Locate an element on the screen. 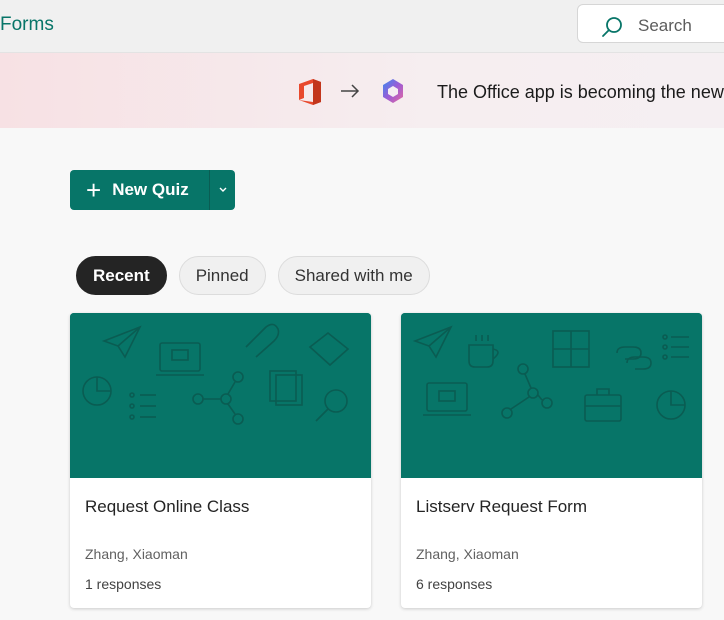 The width and height of the screenshot is (724, 620). office-logo-icon is located at coordinates (310, 92).